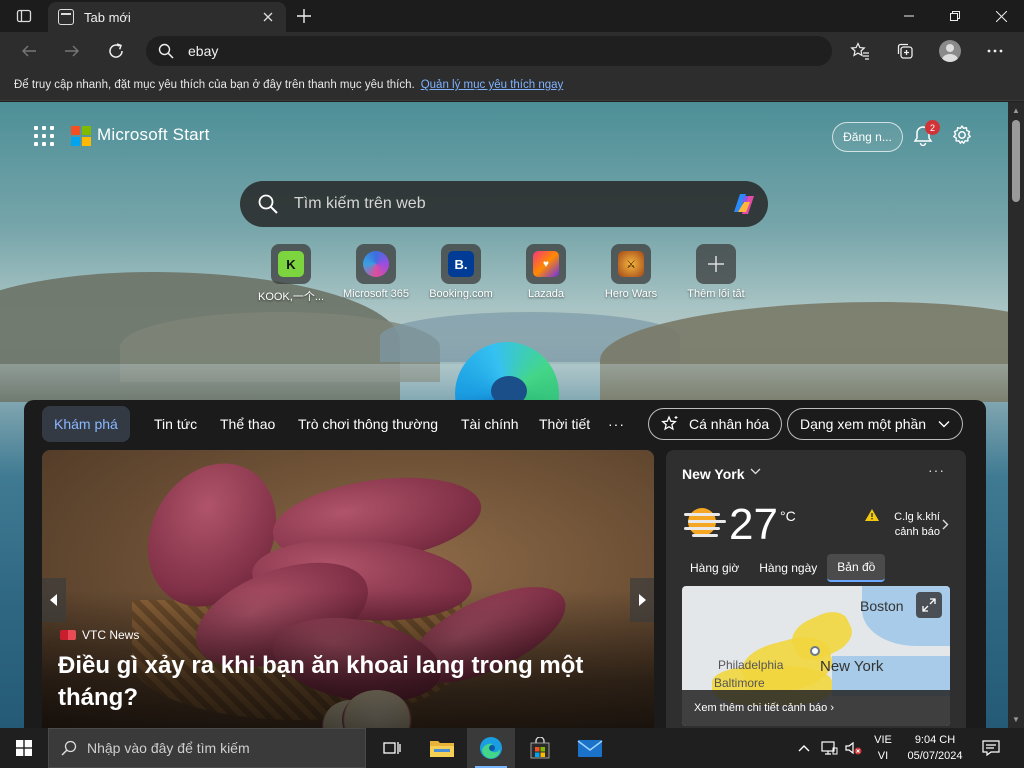 This screenshot has width=1024, height=768. I want to click on tab-title: Tab mới, so click(107, 17).